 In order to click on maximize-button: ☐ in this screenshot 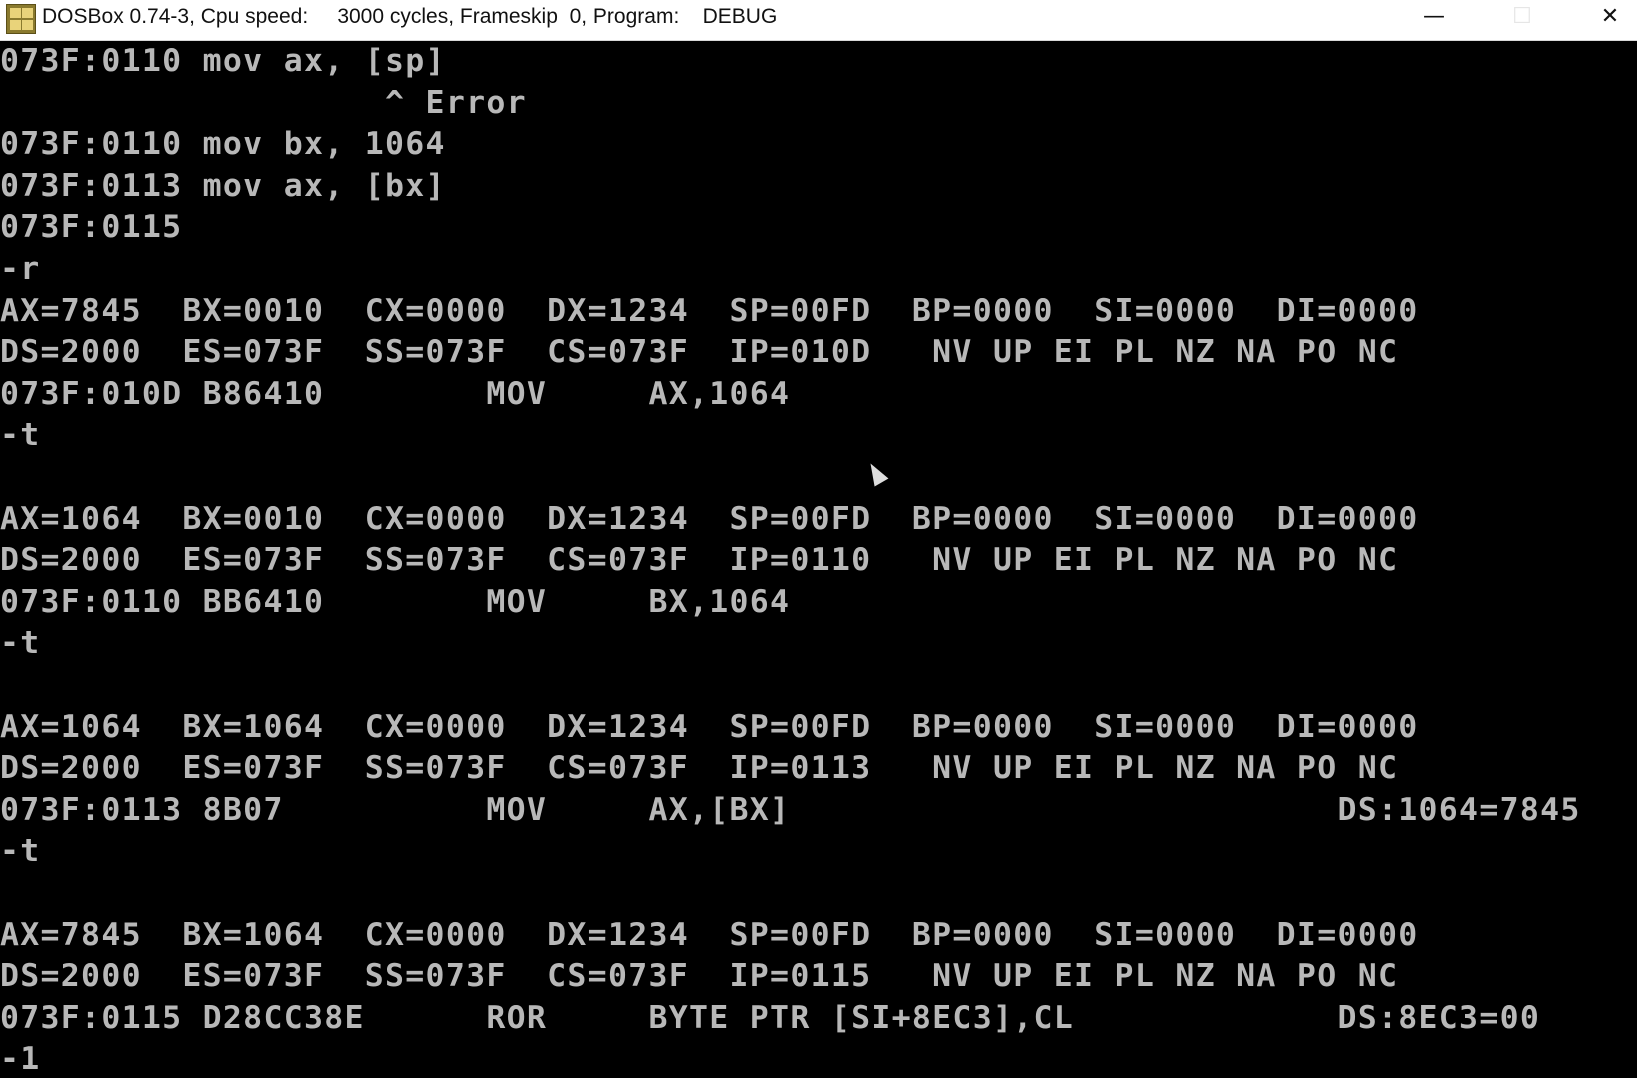, I will do `click(1522, 17)`.